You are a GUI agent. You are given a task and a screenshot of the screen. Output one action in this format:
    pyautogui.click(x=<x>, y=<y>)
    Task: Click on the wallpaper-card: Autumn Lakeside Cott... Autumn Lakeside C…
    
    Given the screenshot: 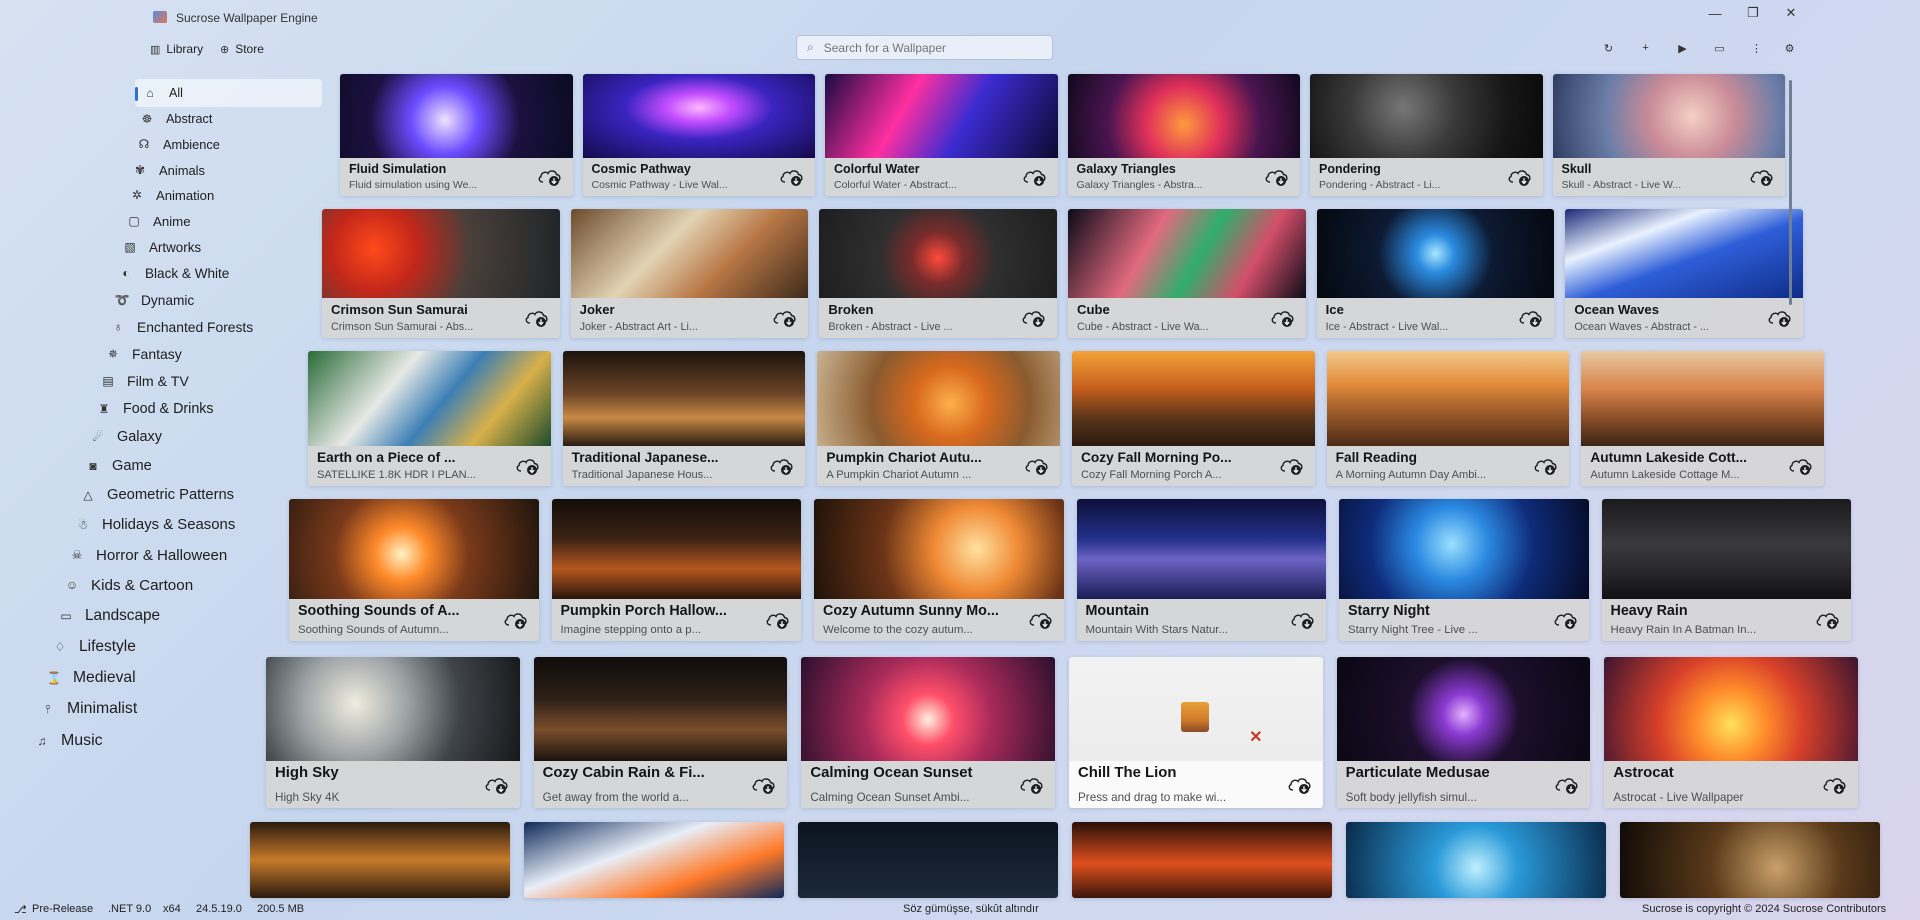 What is the action you would take?
    pyautogui.click(x=1702, y=418)
    